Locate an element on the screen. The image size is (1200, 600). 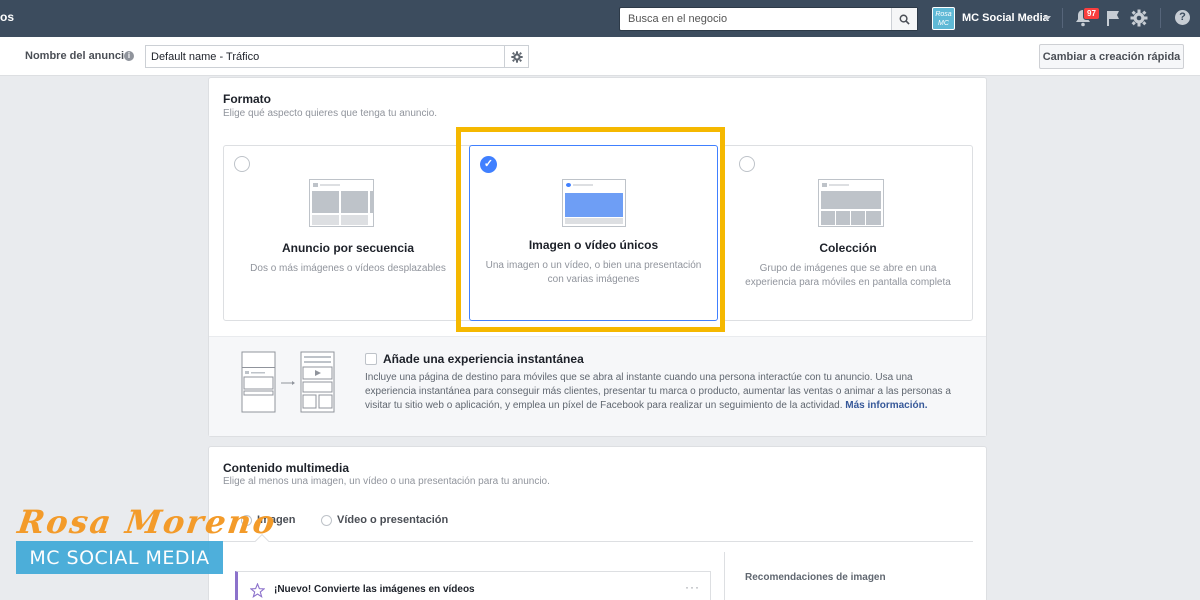
format-title: Formato is located at coordinates (247, 99).